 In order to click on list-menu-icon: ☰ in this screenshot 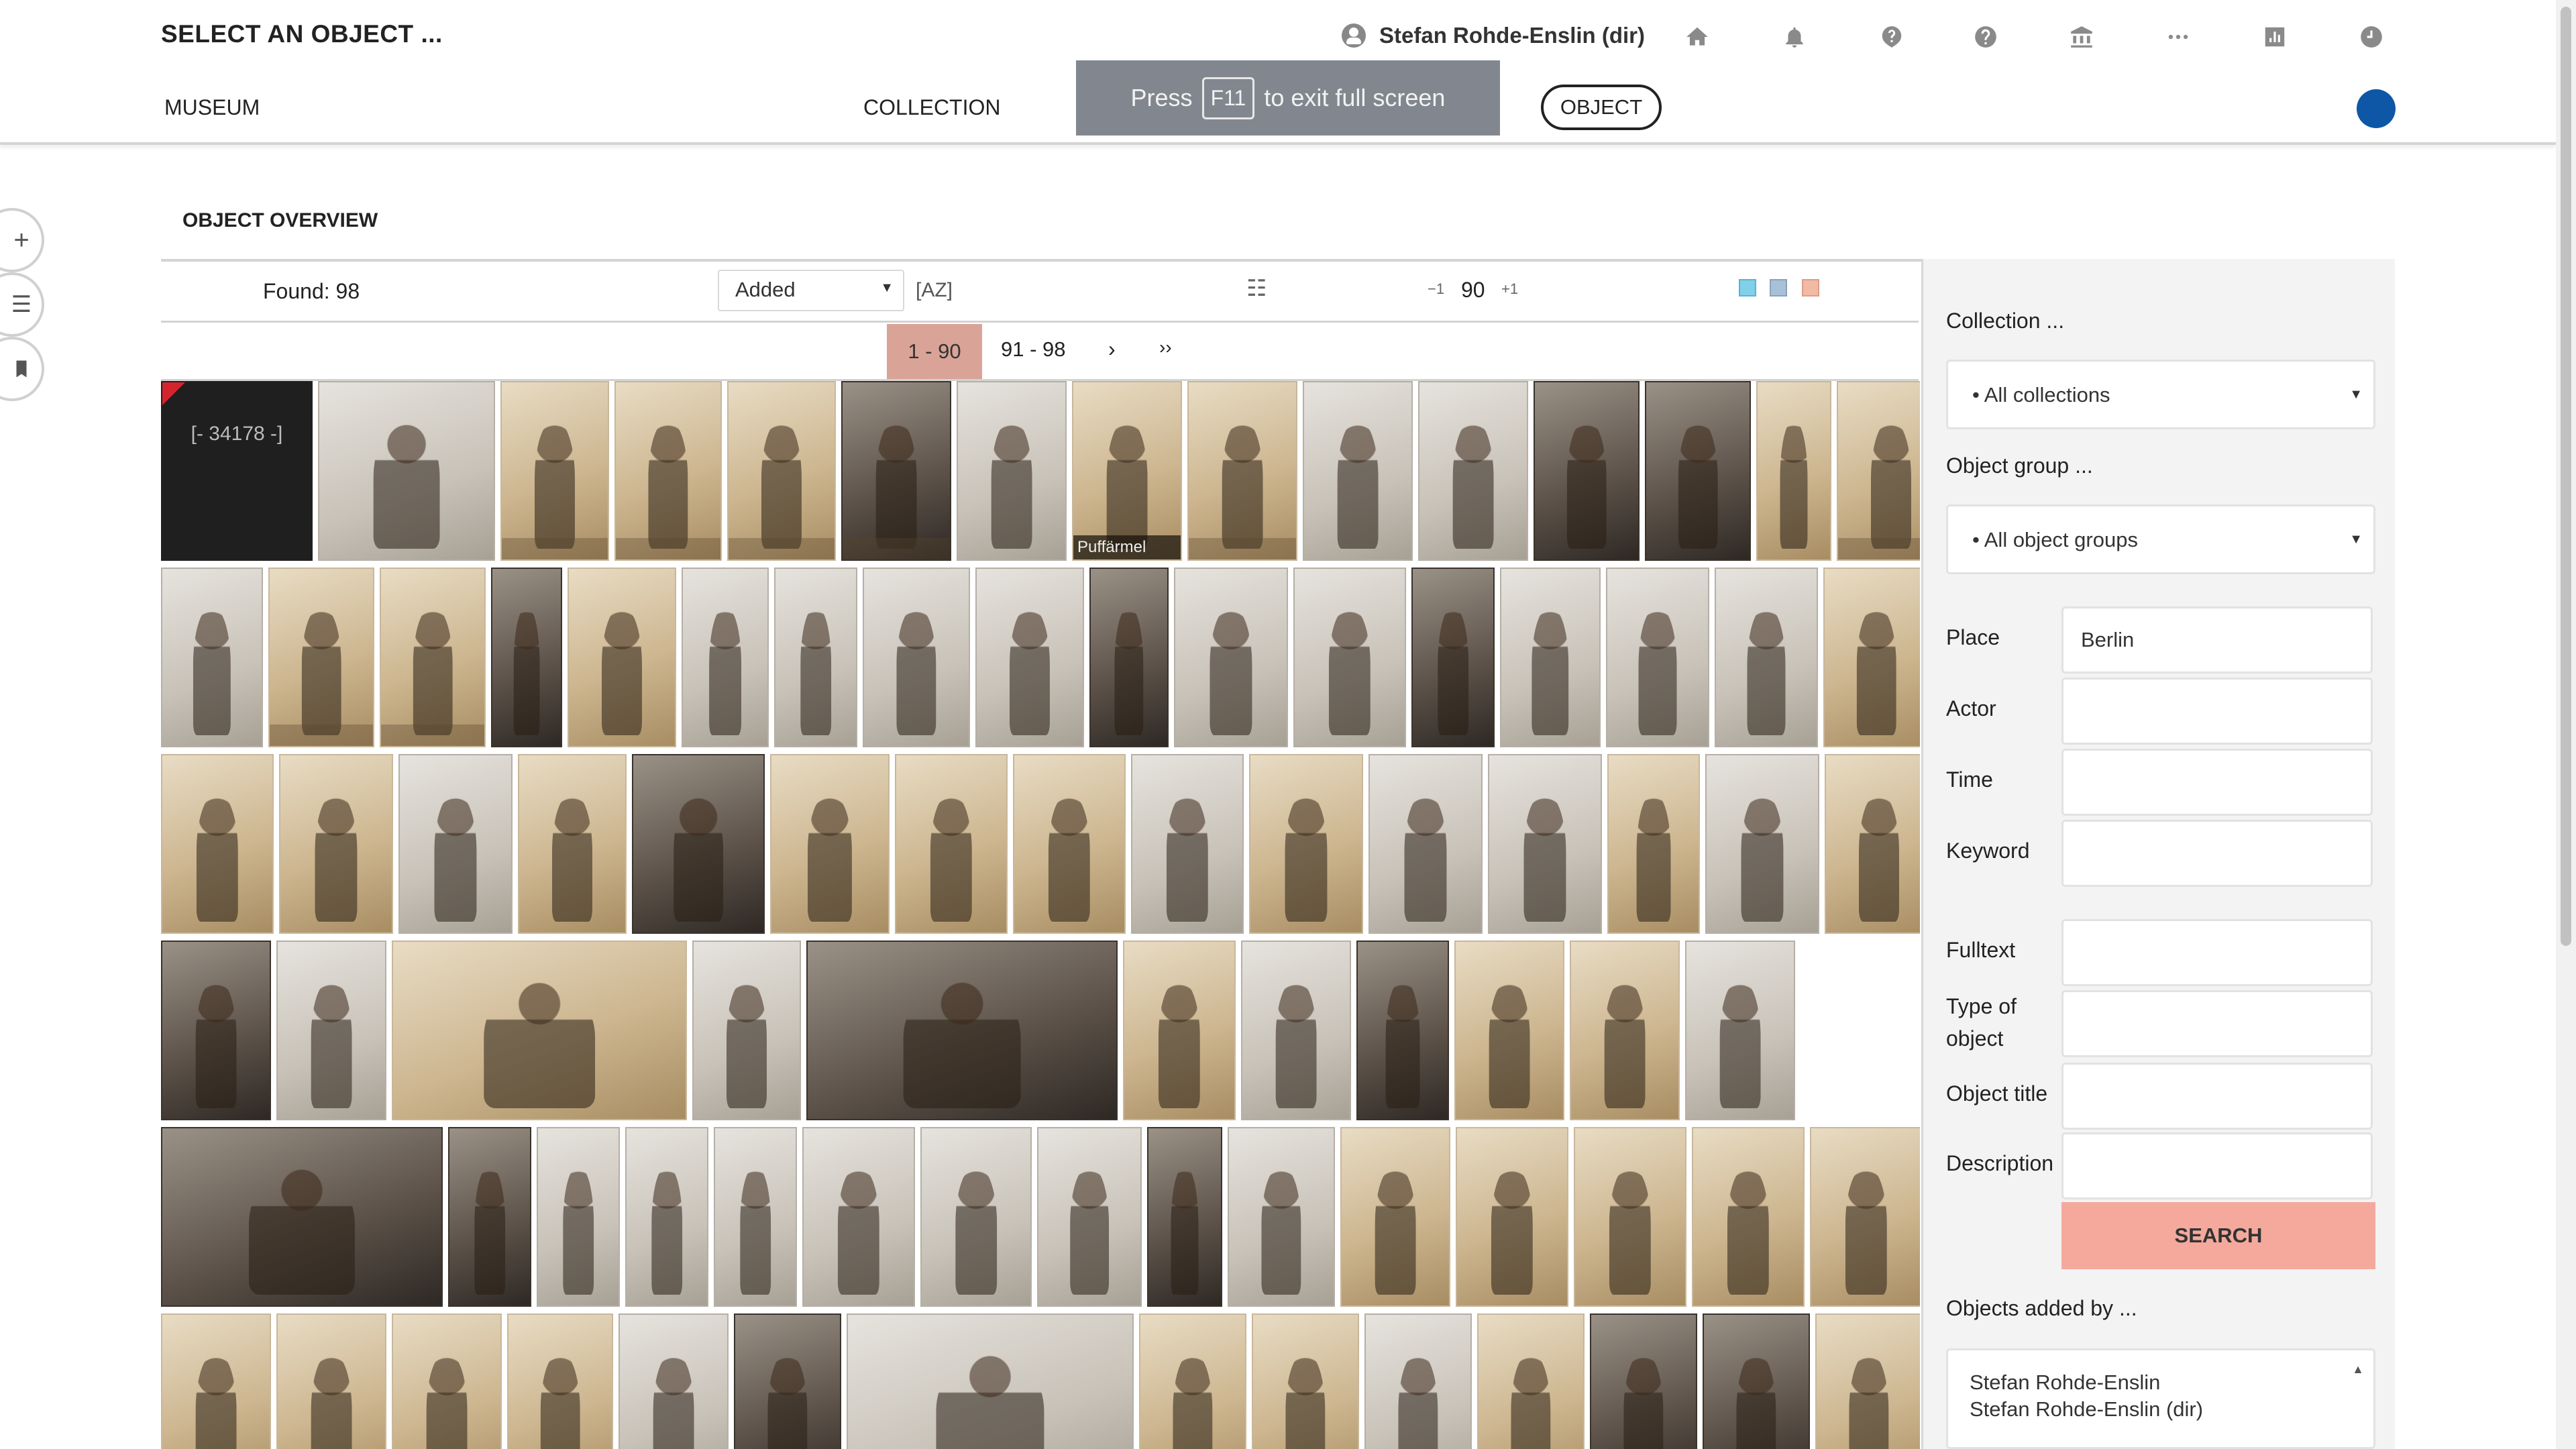, I will do `click(22, 304)`.